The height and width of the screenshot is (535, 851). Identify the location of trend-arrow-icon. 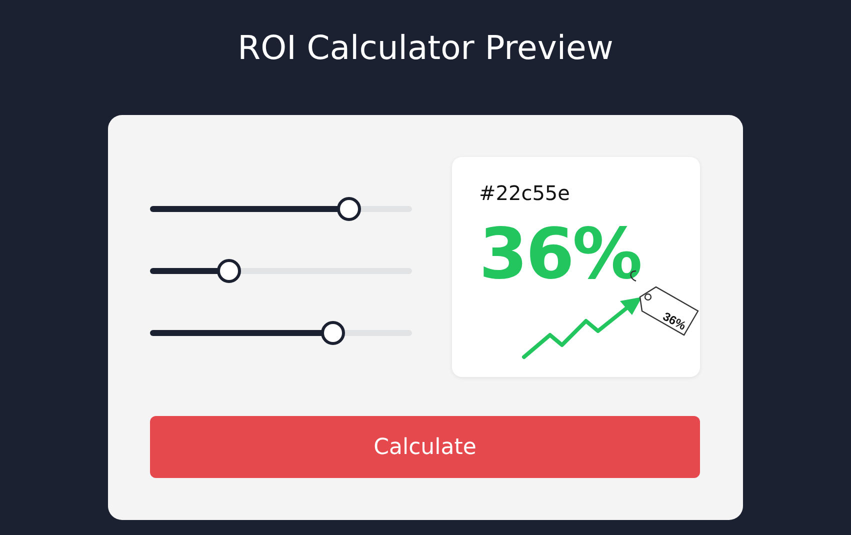
(582, 328).